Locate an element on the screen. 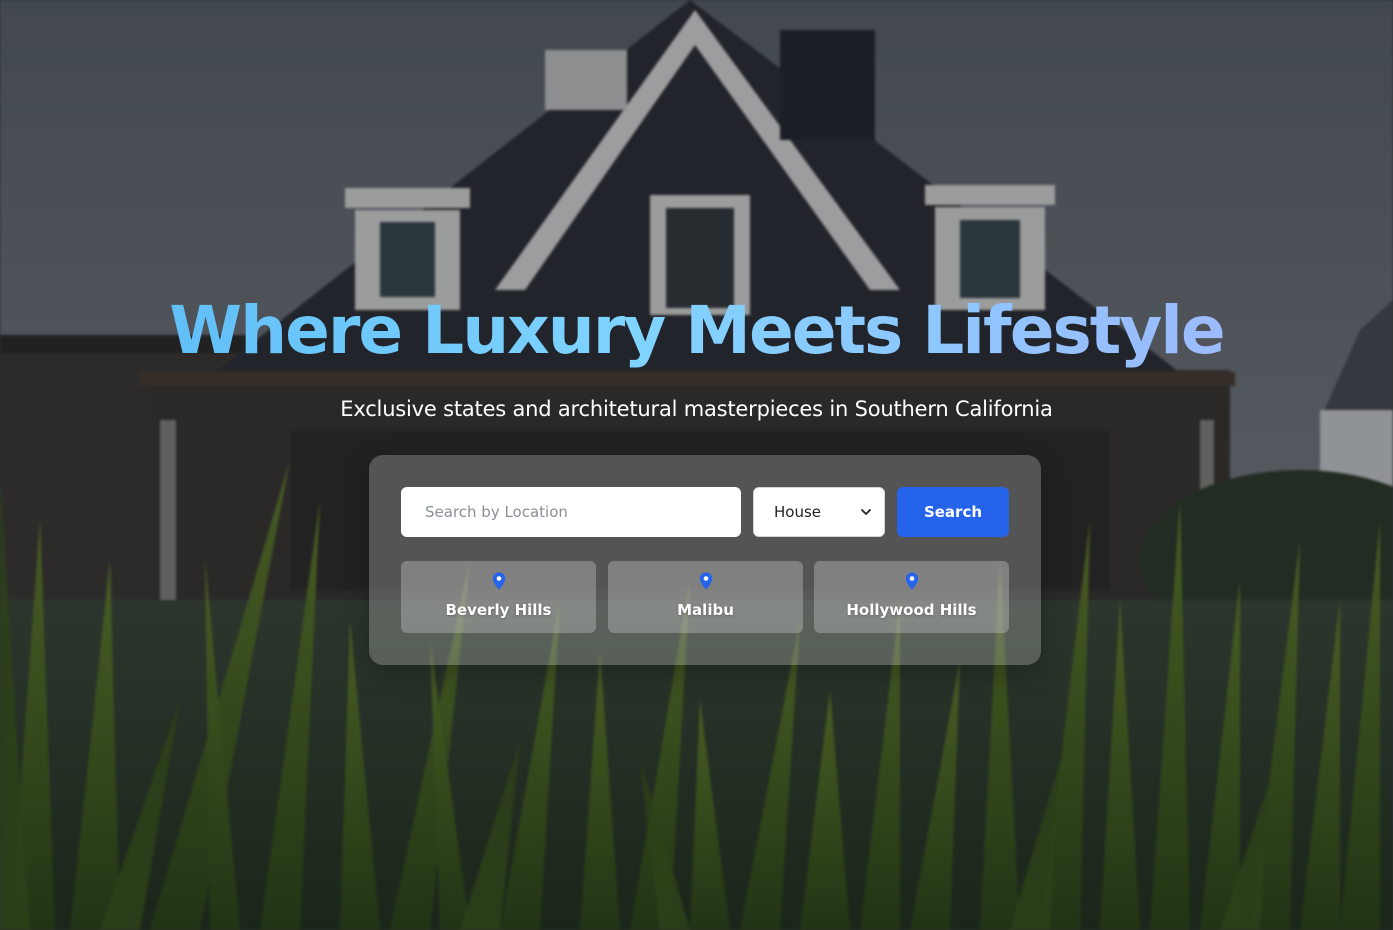  location-search-input is located at coordinates (571, 512).